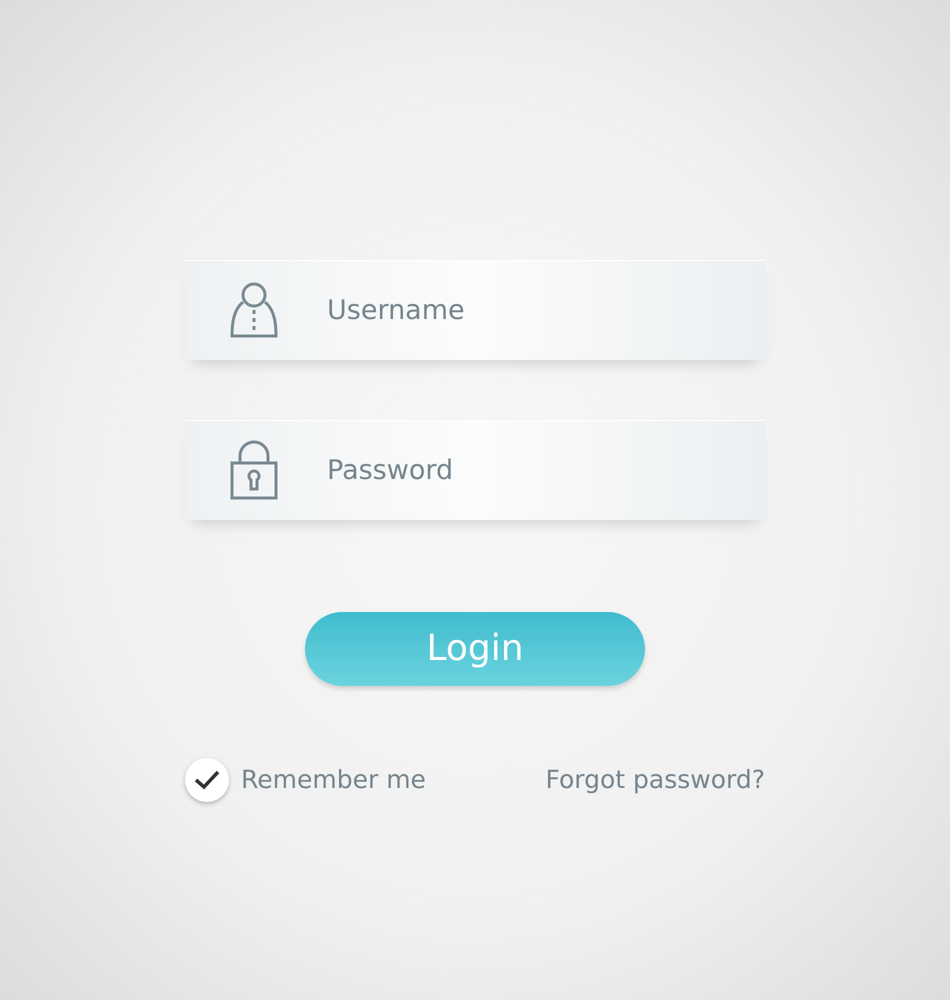 This screenshot has width=950, height=1000. Describe the element at coordinates (475, 649) in the screenshot. I see `login-button: Login` at that location.